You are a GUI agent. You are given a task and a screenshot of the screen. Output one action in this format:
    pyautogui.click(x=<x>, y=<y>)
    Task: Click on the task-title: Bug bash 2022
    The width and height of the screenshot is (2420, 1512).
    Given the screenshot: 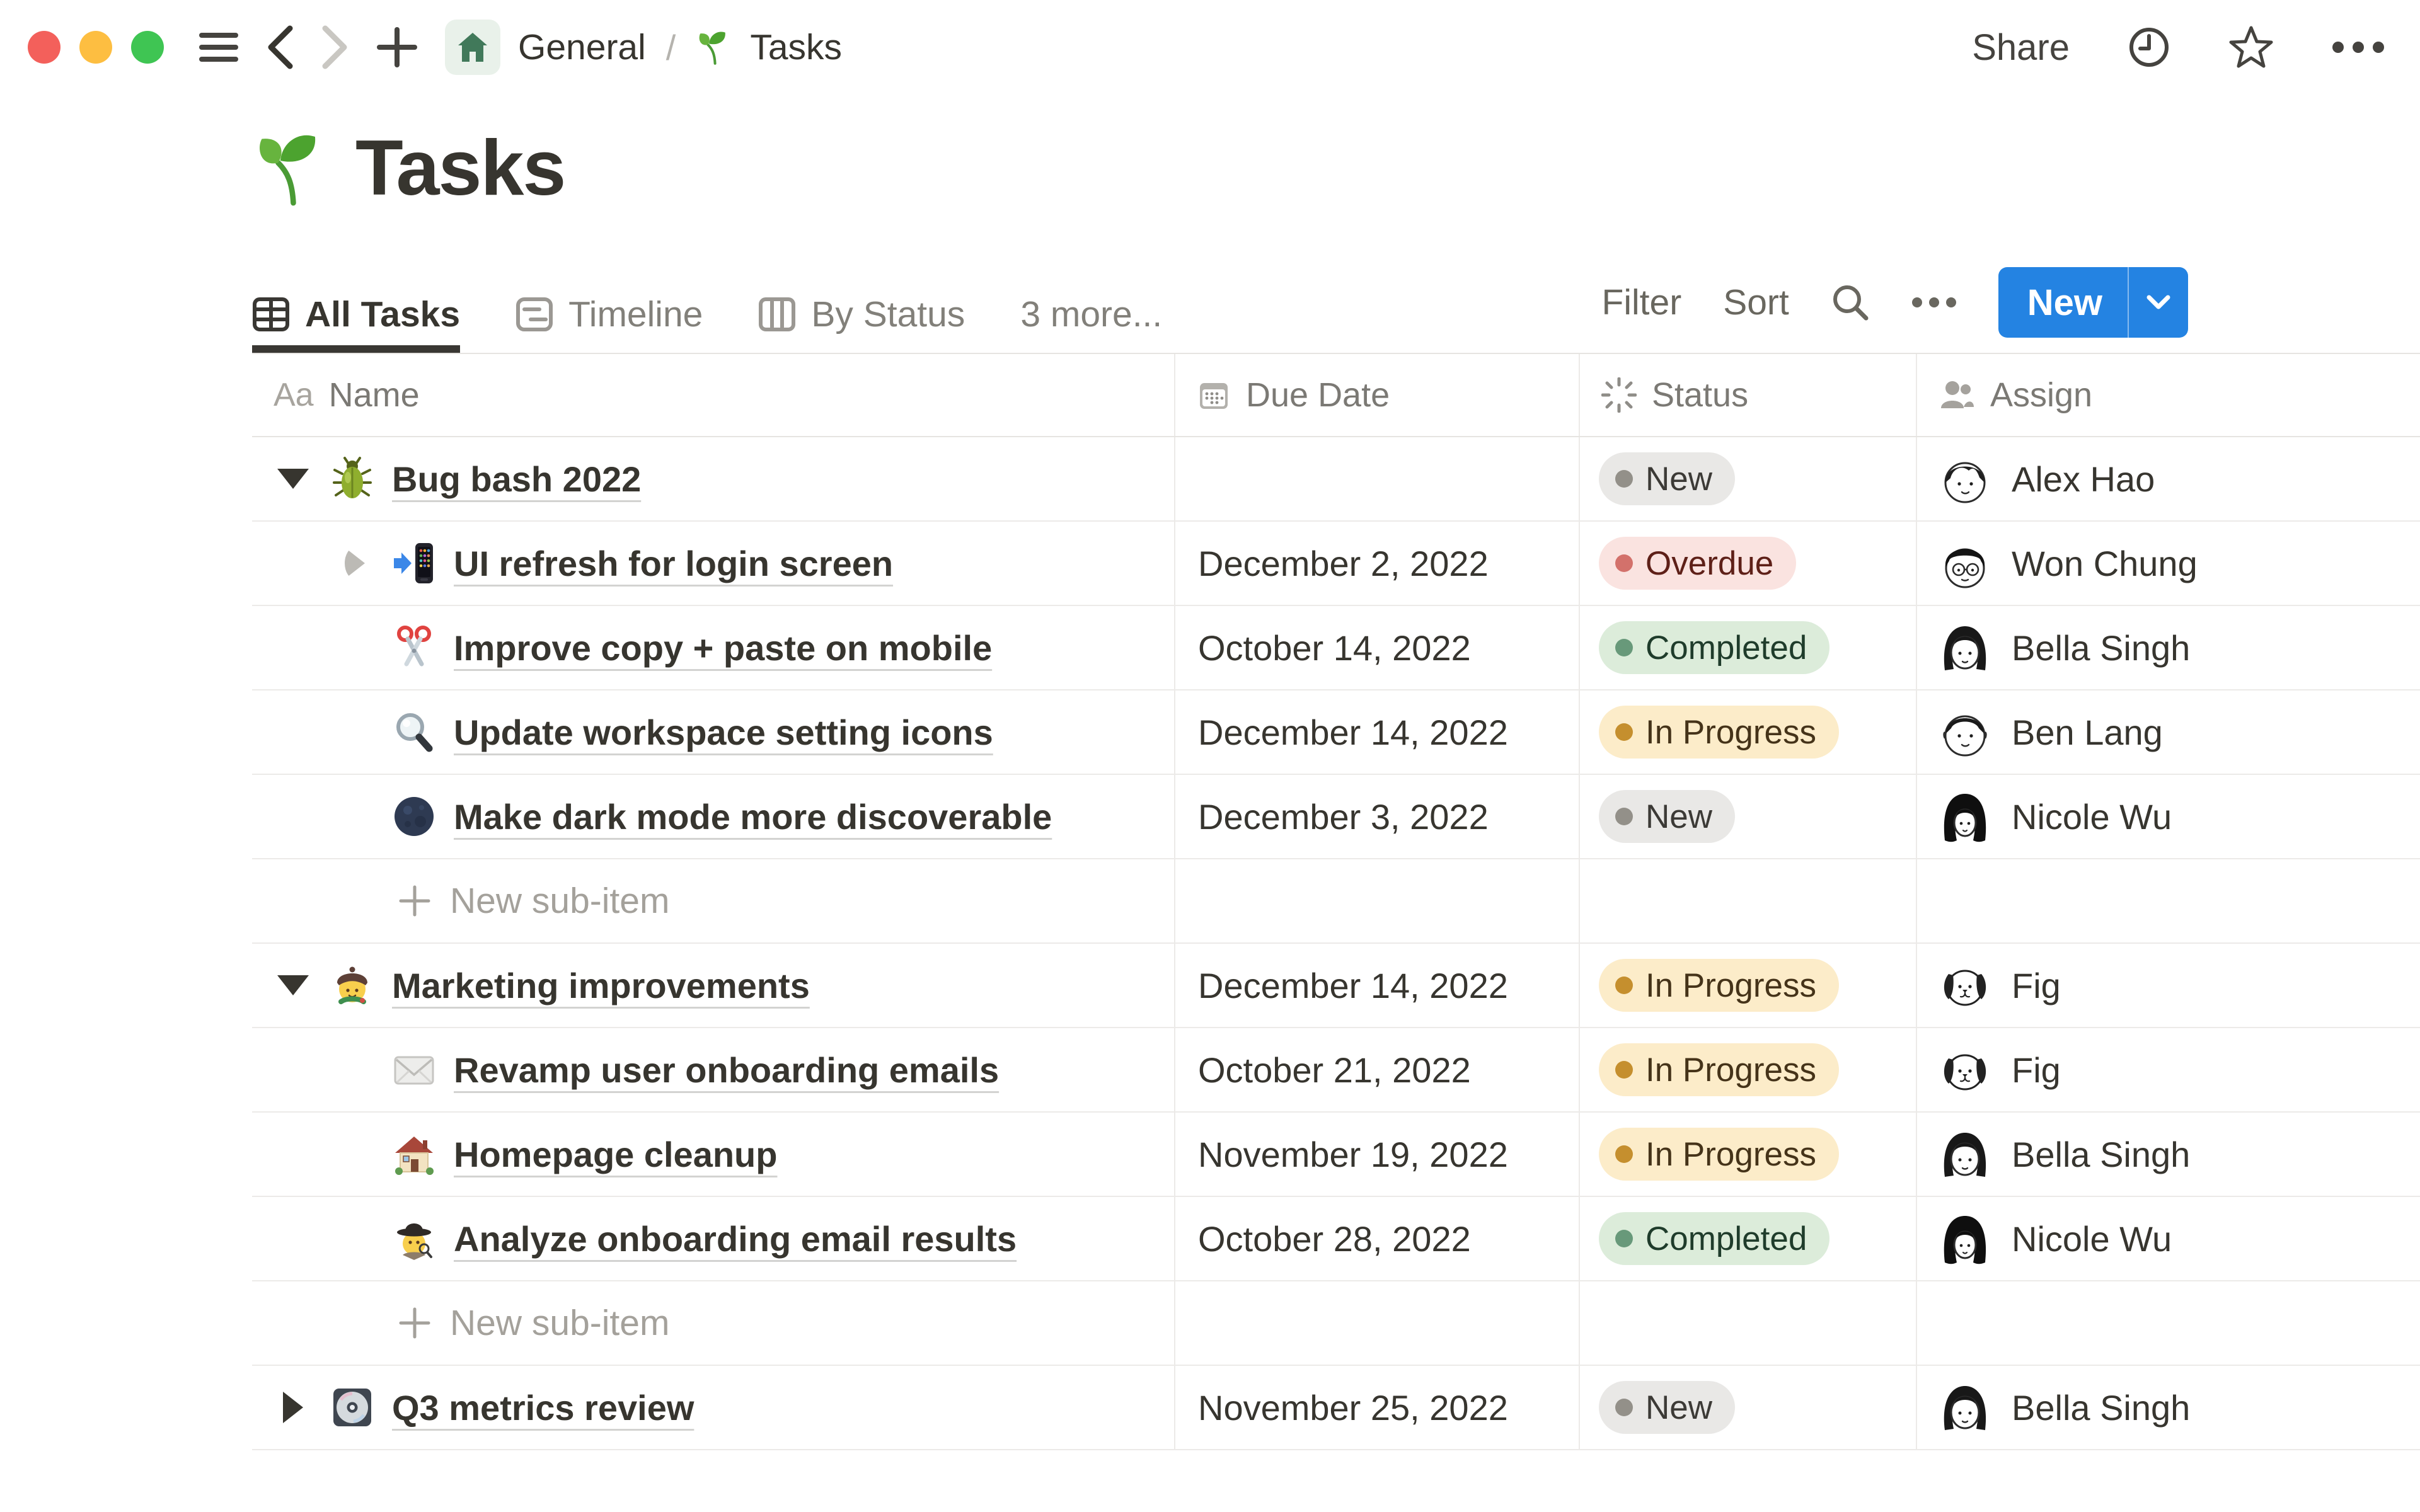 What is the action you would take?
    pyautogui.click(x=516, y=479)
    